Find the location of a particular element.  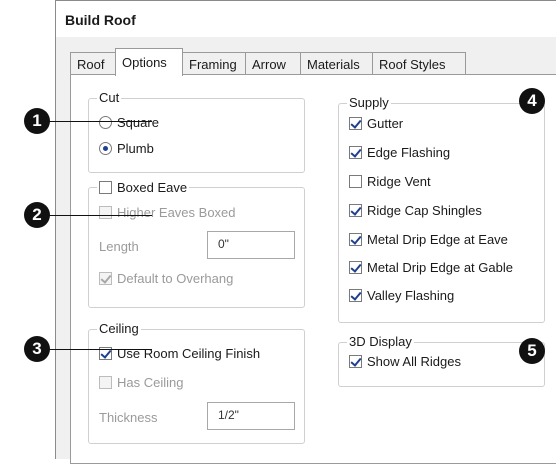

cut-legend: Cut is located at coordinates (109, 97).